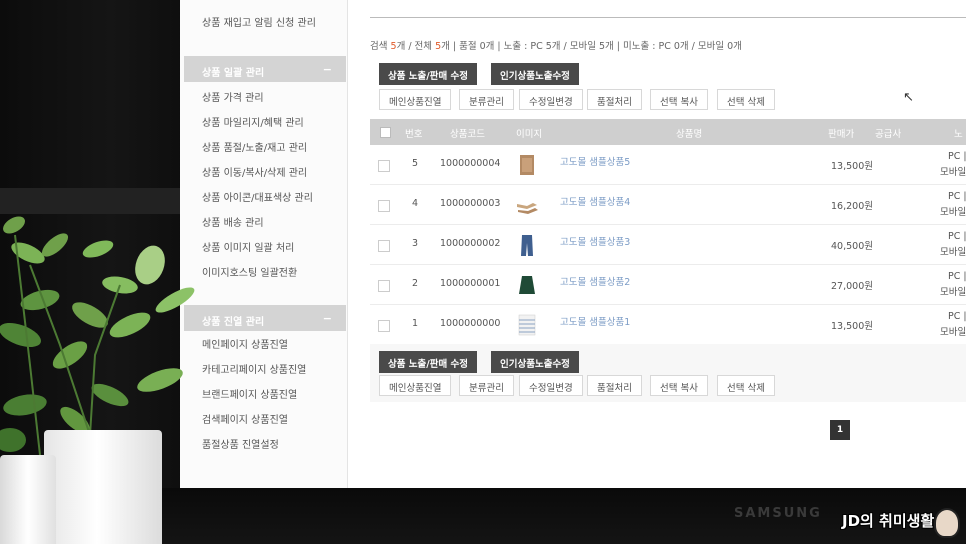 The image size is (966, 544). I want to click on sidebar-group-title: 상품 일괄 관리, so click(233, 73).